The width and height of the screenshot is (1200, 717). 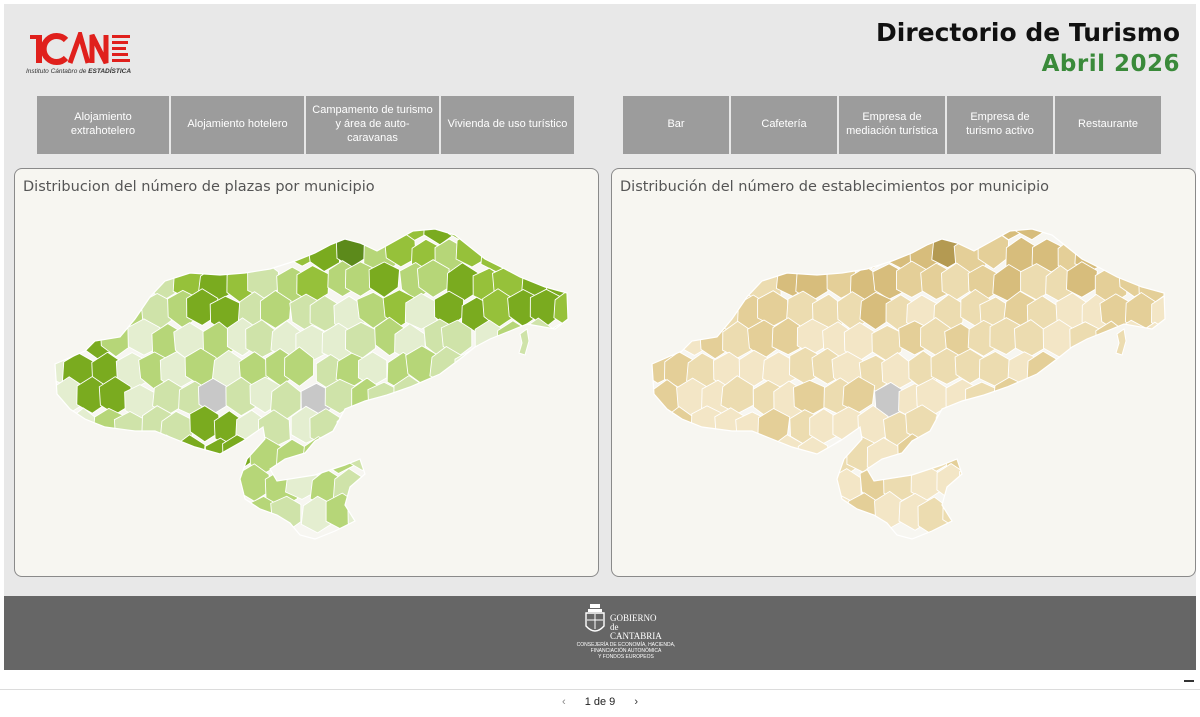 What do you see at coordinates (507, 125) in the screenshot?
I see `tab-vivienda-uso-turistico: Vivienda de uso turístico` at bounding box center [507, 125].